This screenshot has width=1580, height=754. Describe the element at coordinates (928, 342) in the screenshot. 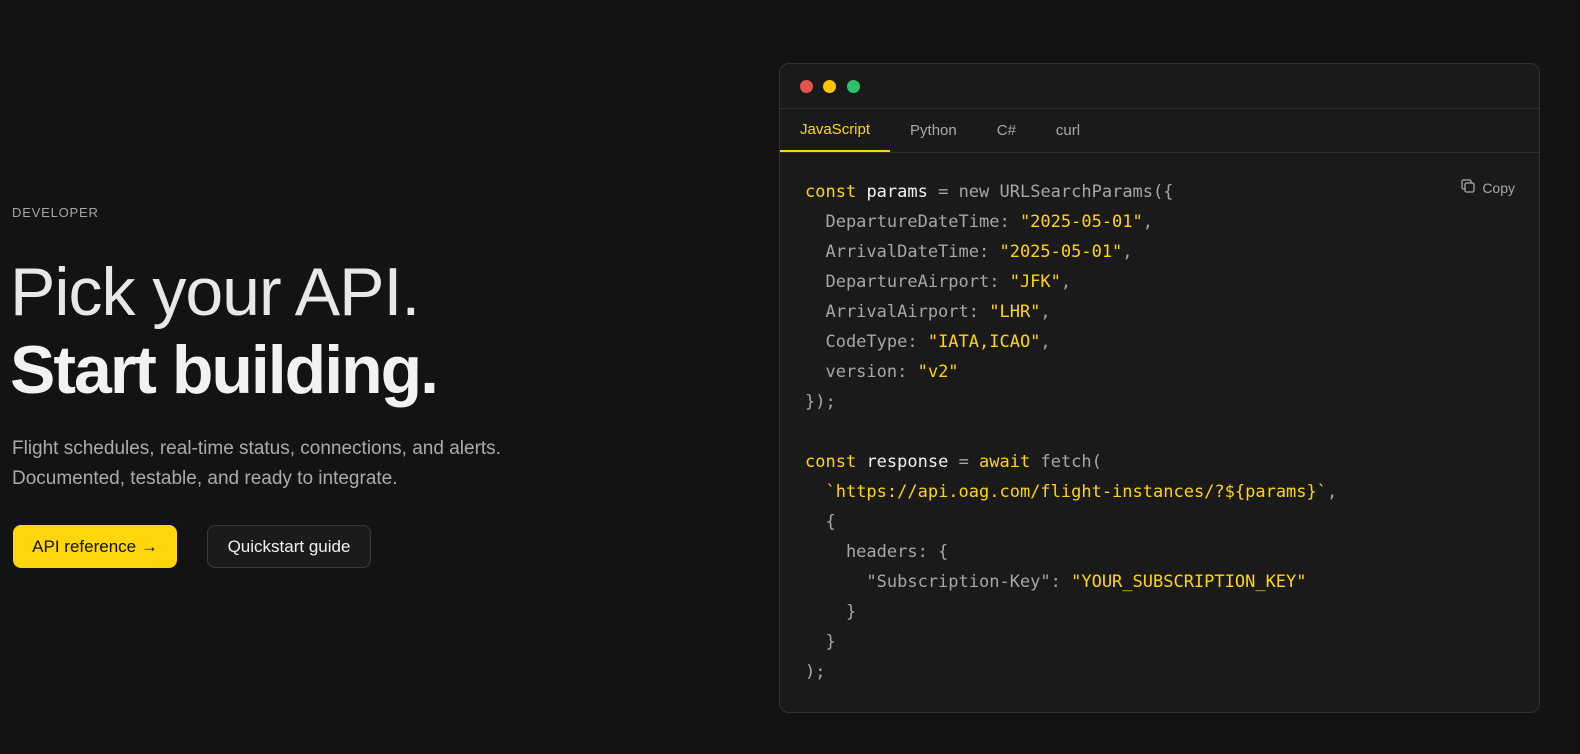

I see `code-line: CodeType: "IATA,ICAO",` at that location.